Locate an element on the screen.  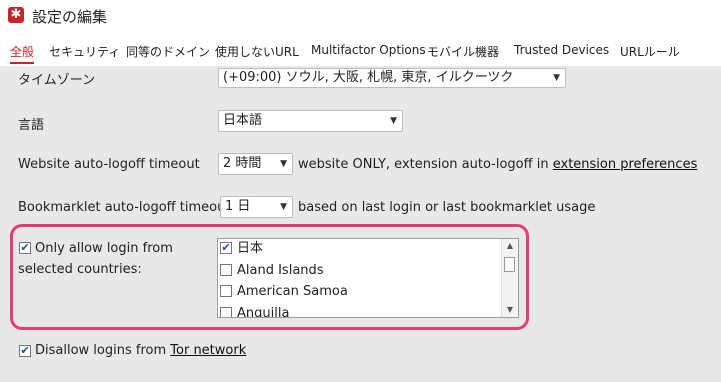
tab-never-urls: 使用しないURL is located at coordinates (257, 51).